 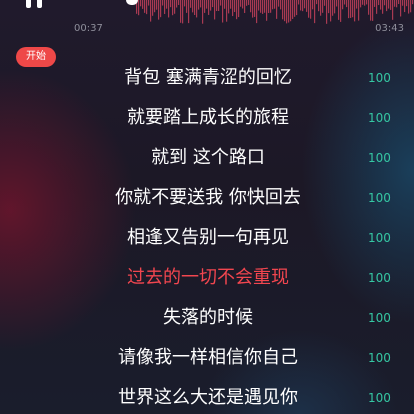 I want to click on lyric-text: 你就不要送我 你快回去, so click(x=208, y=197).